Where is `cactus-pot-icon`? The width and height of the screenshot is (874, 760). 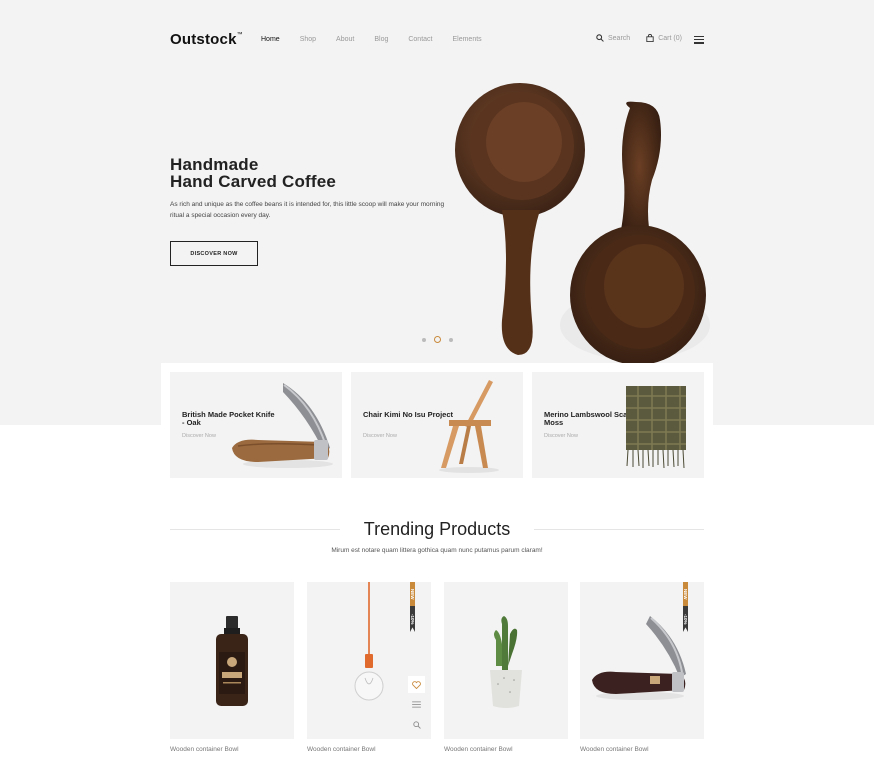 cactus-pot-icon is located at coordinates (506, 662).